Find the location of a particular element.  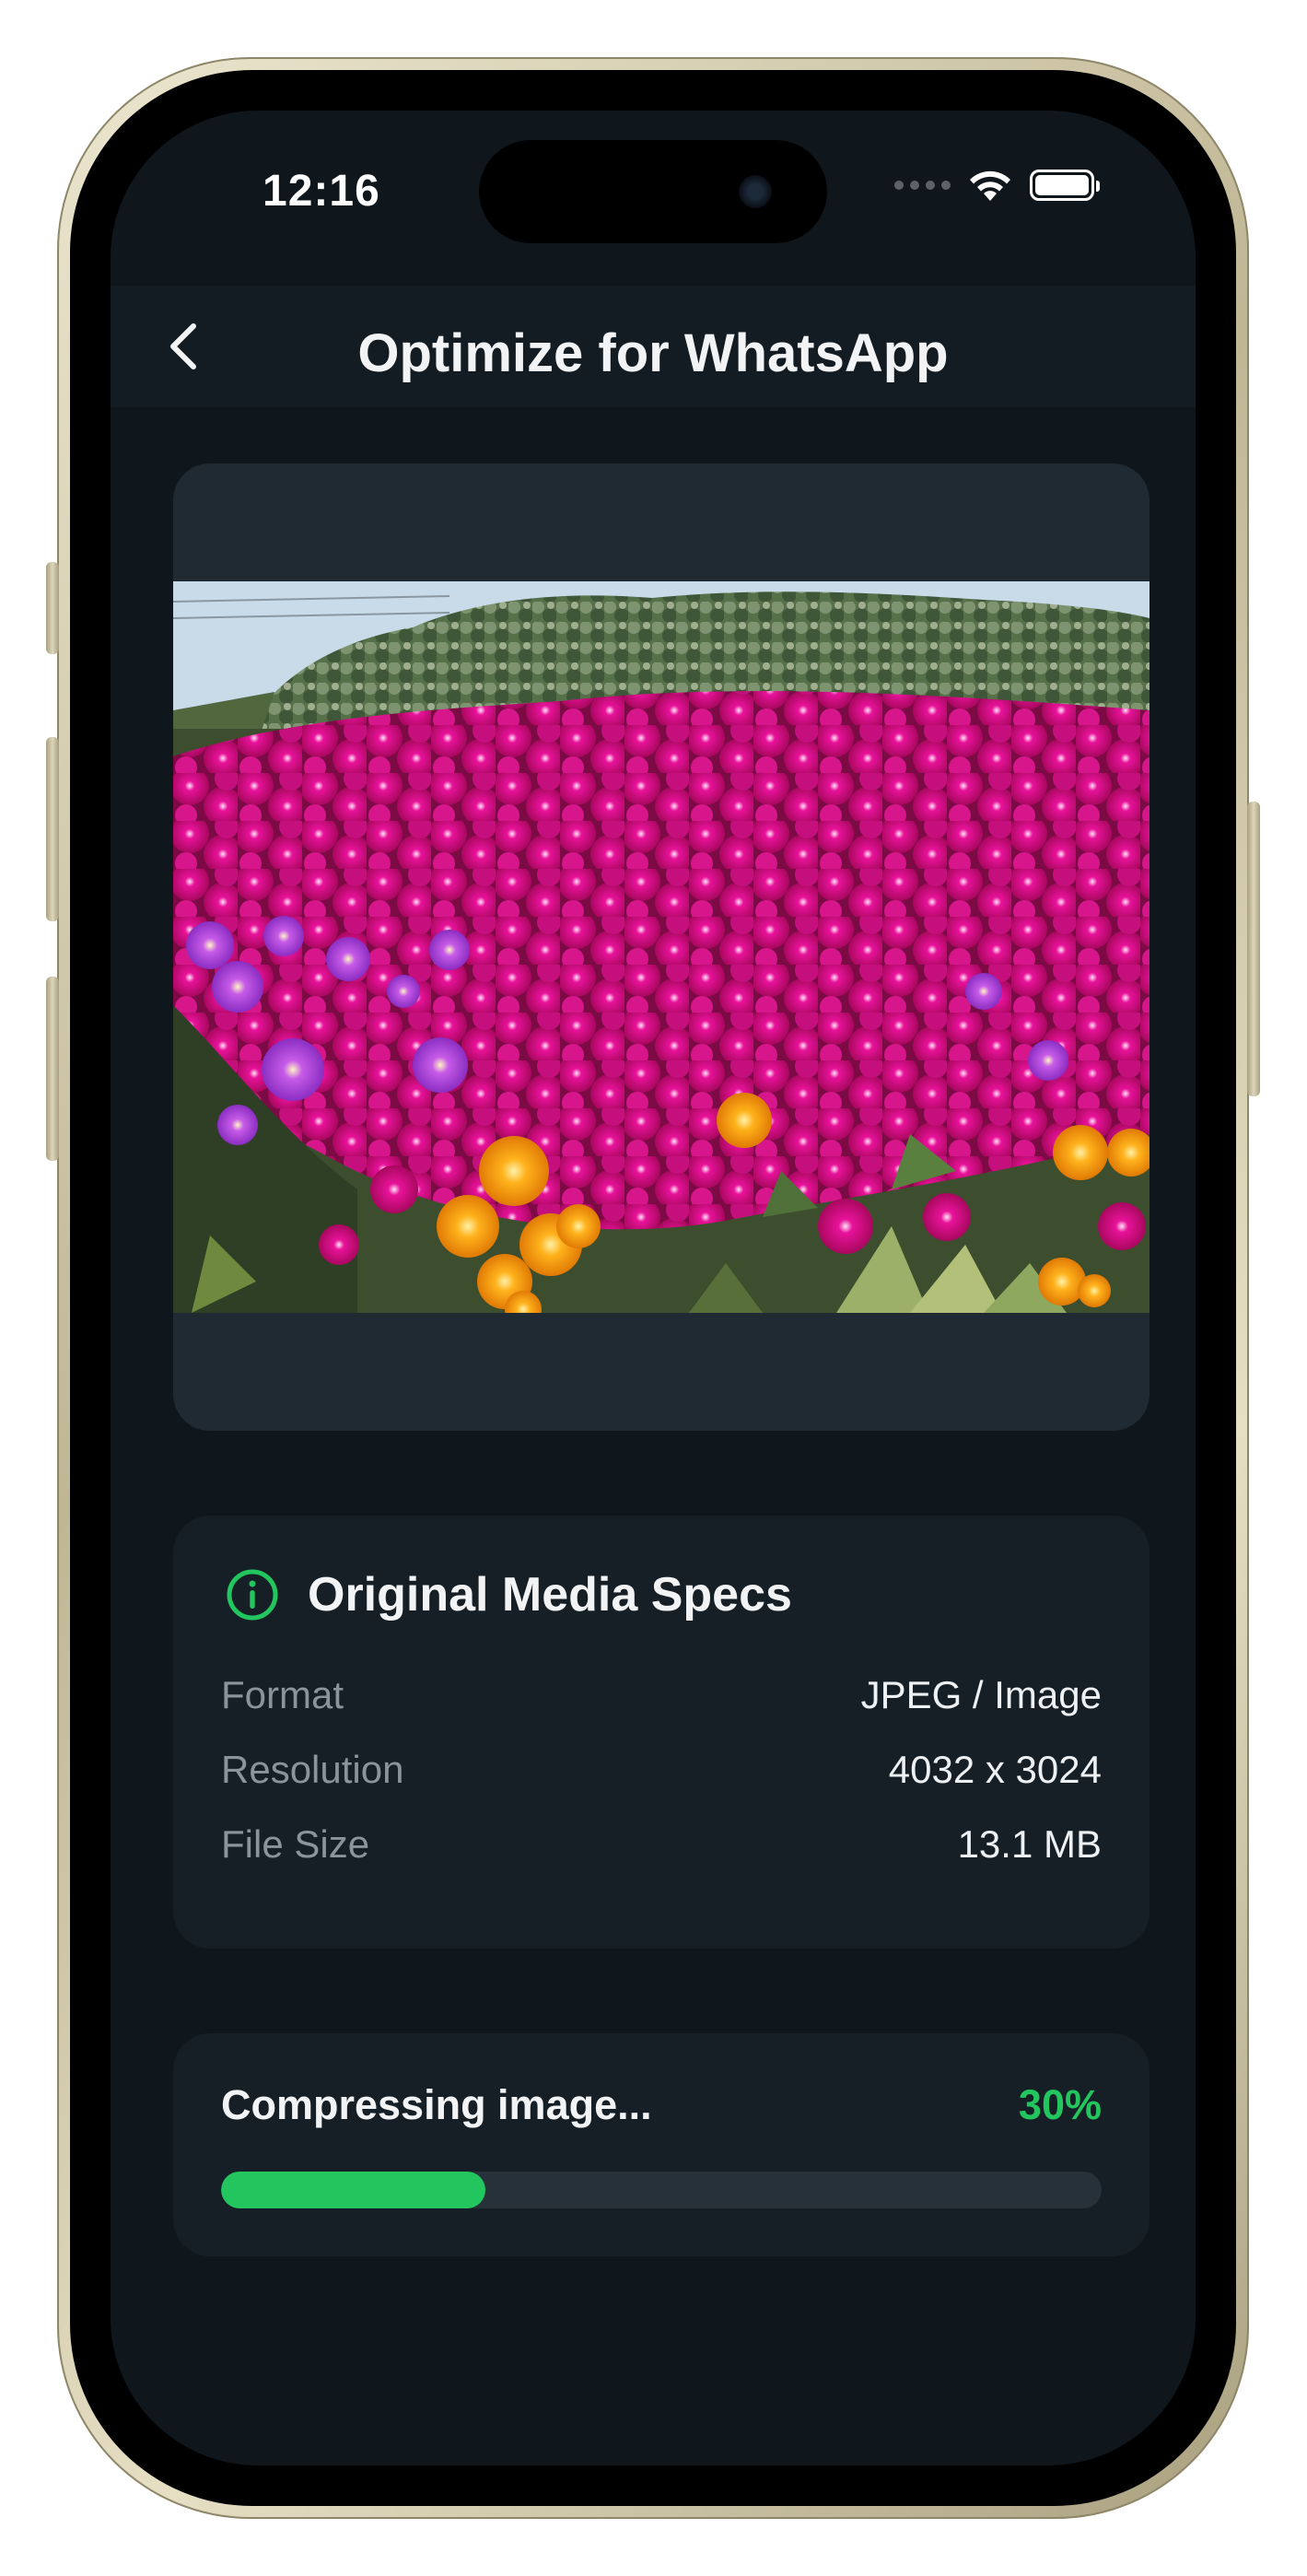

specs-header: Original Media Specs is located at coordinates (509, 1594).